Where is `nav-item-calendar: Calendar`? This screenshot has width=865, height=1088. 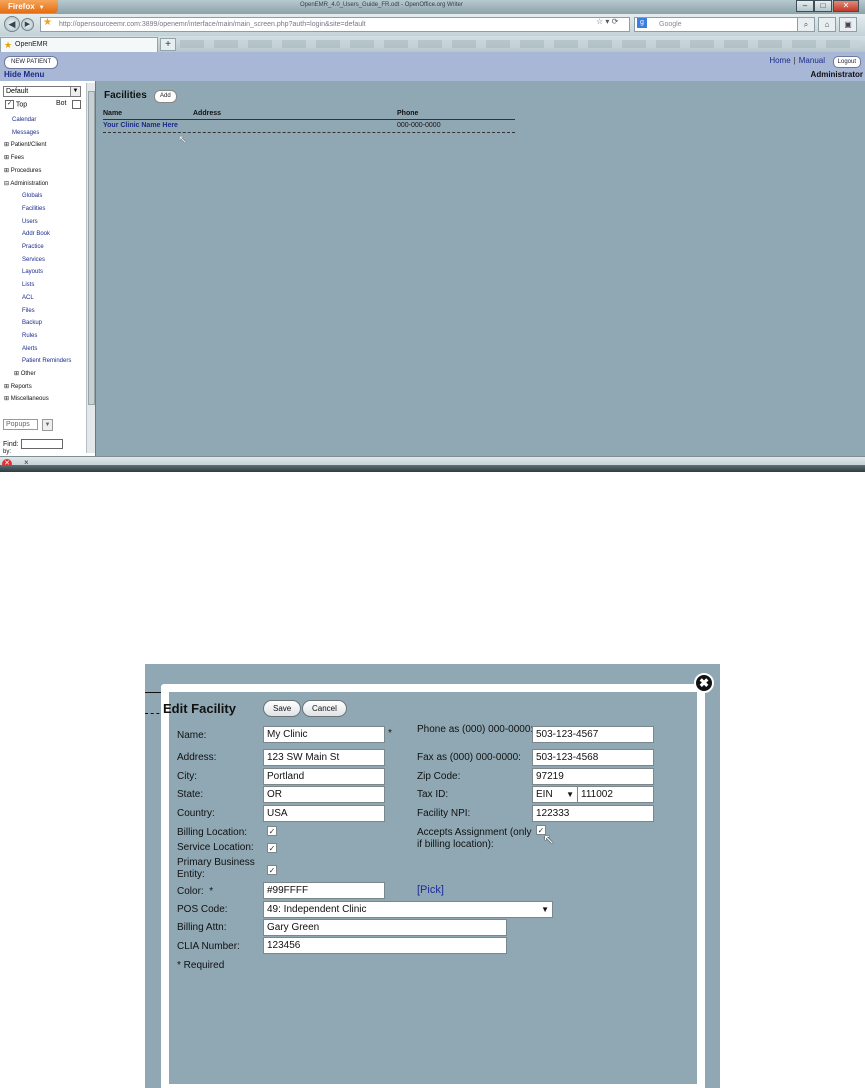
nav-item-calendar: Calendar is located at coordinates (37, 120).